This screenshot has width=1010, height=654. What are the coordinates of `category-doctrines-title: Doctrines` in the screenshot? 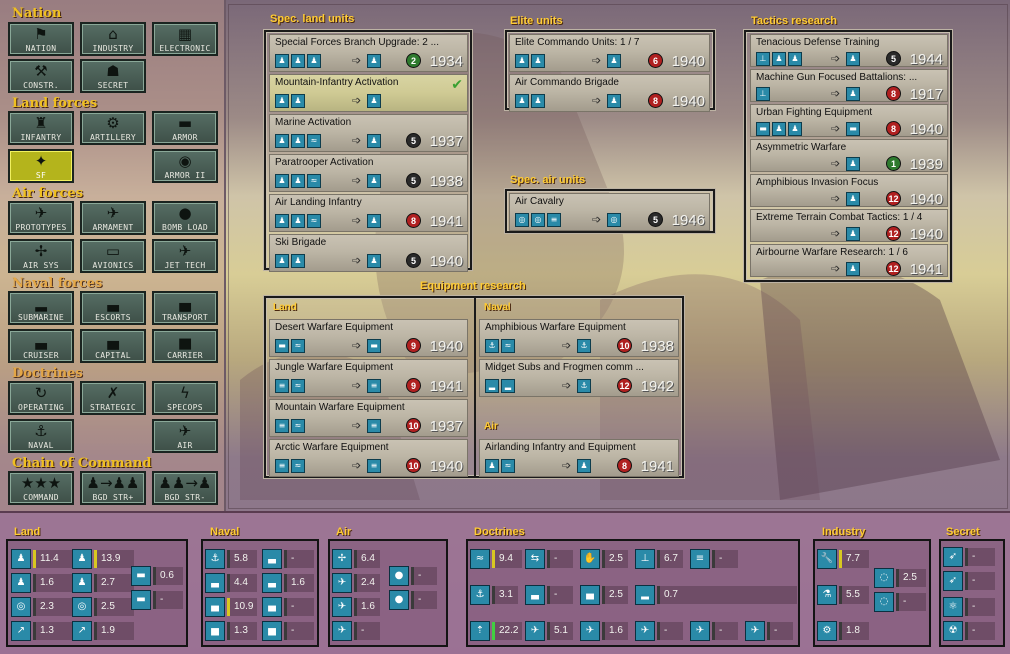 It's located at (47, 373).